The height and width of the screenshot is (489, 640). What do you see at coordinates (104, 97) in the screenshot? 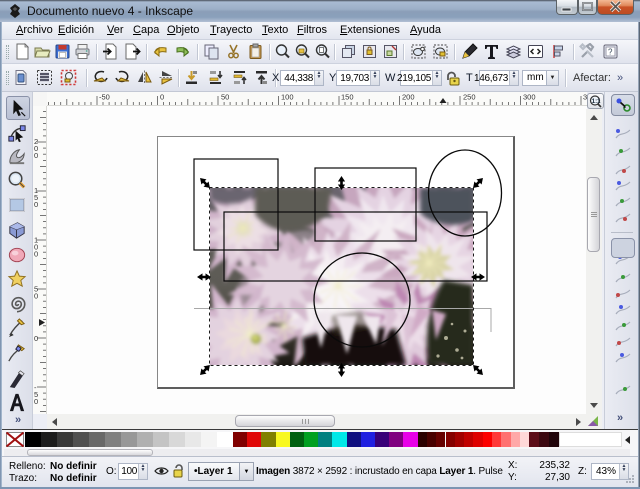
I see `svg-text: -50` at bounding box center [104, 97].